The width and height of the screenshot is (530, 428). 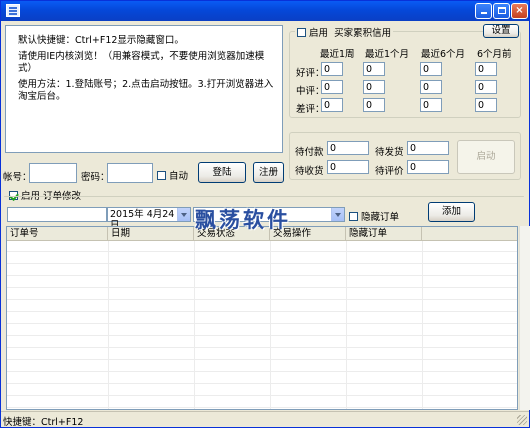 I want to click on credit-bad-6months: 0, so click(x=431, y=105).